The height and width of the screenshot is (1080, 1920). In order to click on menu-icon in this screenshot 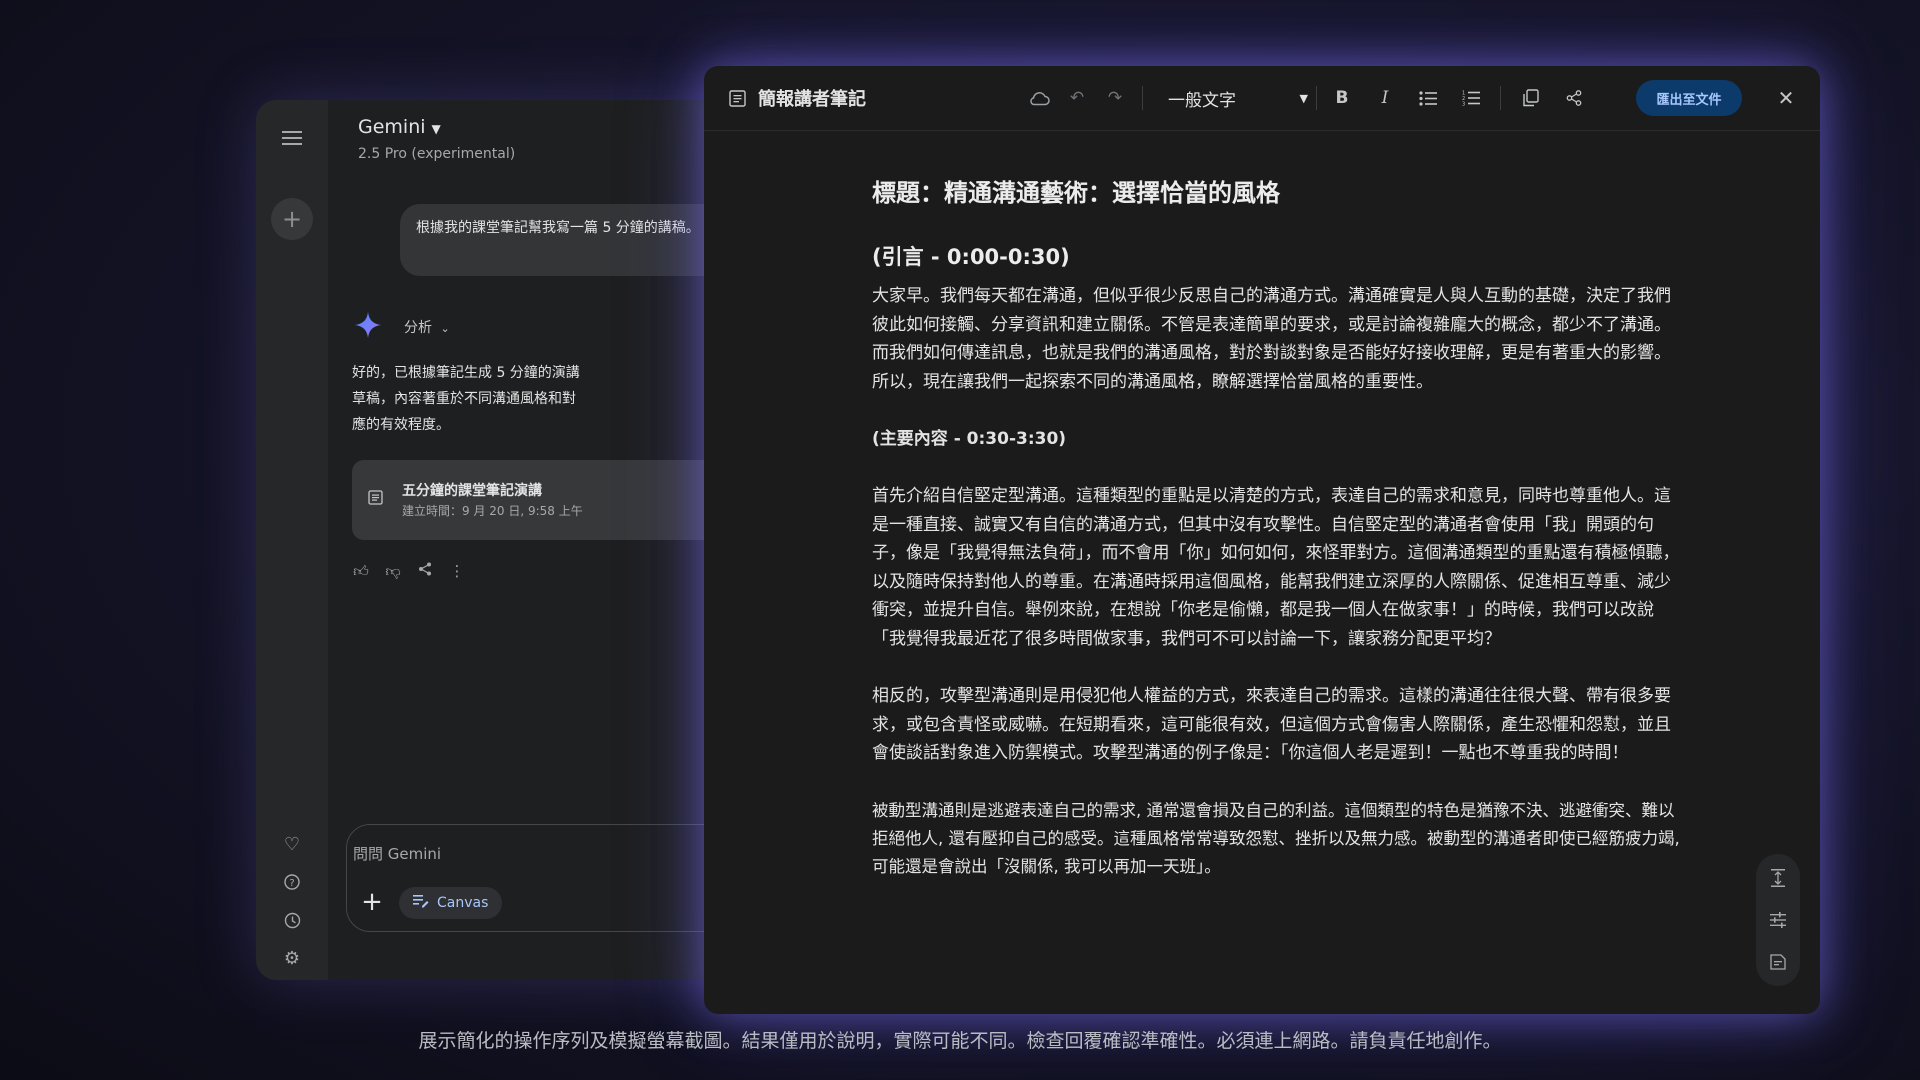, I will do `click(292, 138)`.